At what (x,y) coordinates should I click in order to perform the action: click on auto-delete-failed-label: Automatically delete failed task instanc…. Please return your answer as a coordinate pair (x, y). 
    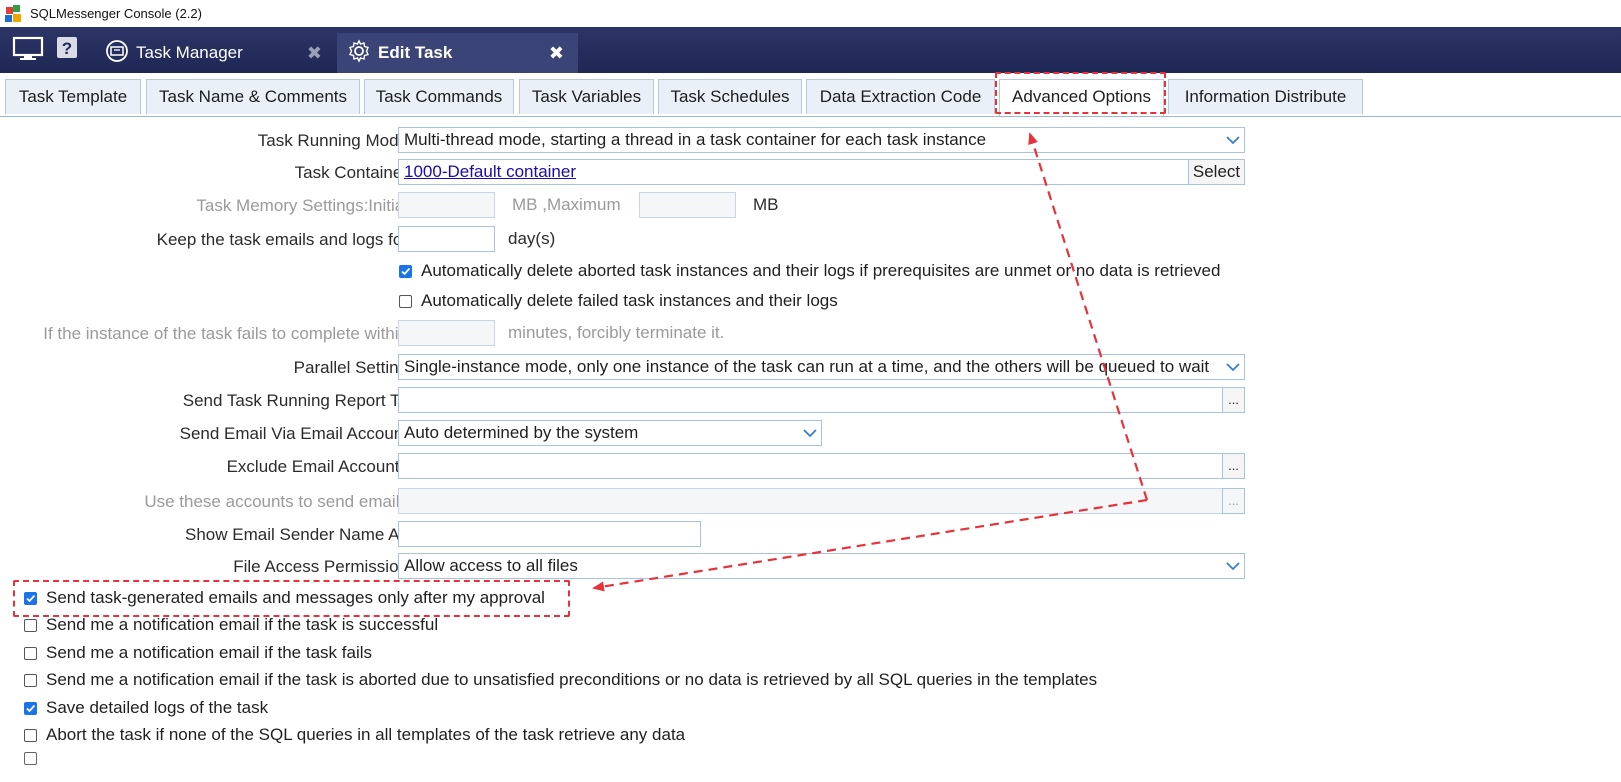
    Looking at the image, I should click on (629, 300).